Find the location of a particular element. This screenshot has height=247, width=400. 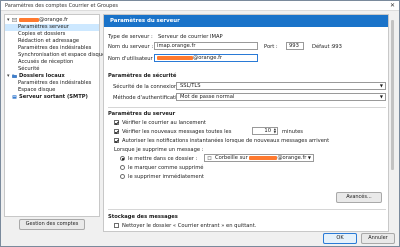

server-name-field: imap.orange.fr is located at coordinates (206, 46).